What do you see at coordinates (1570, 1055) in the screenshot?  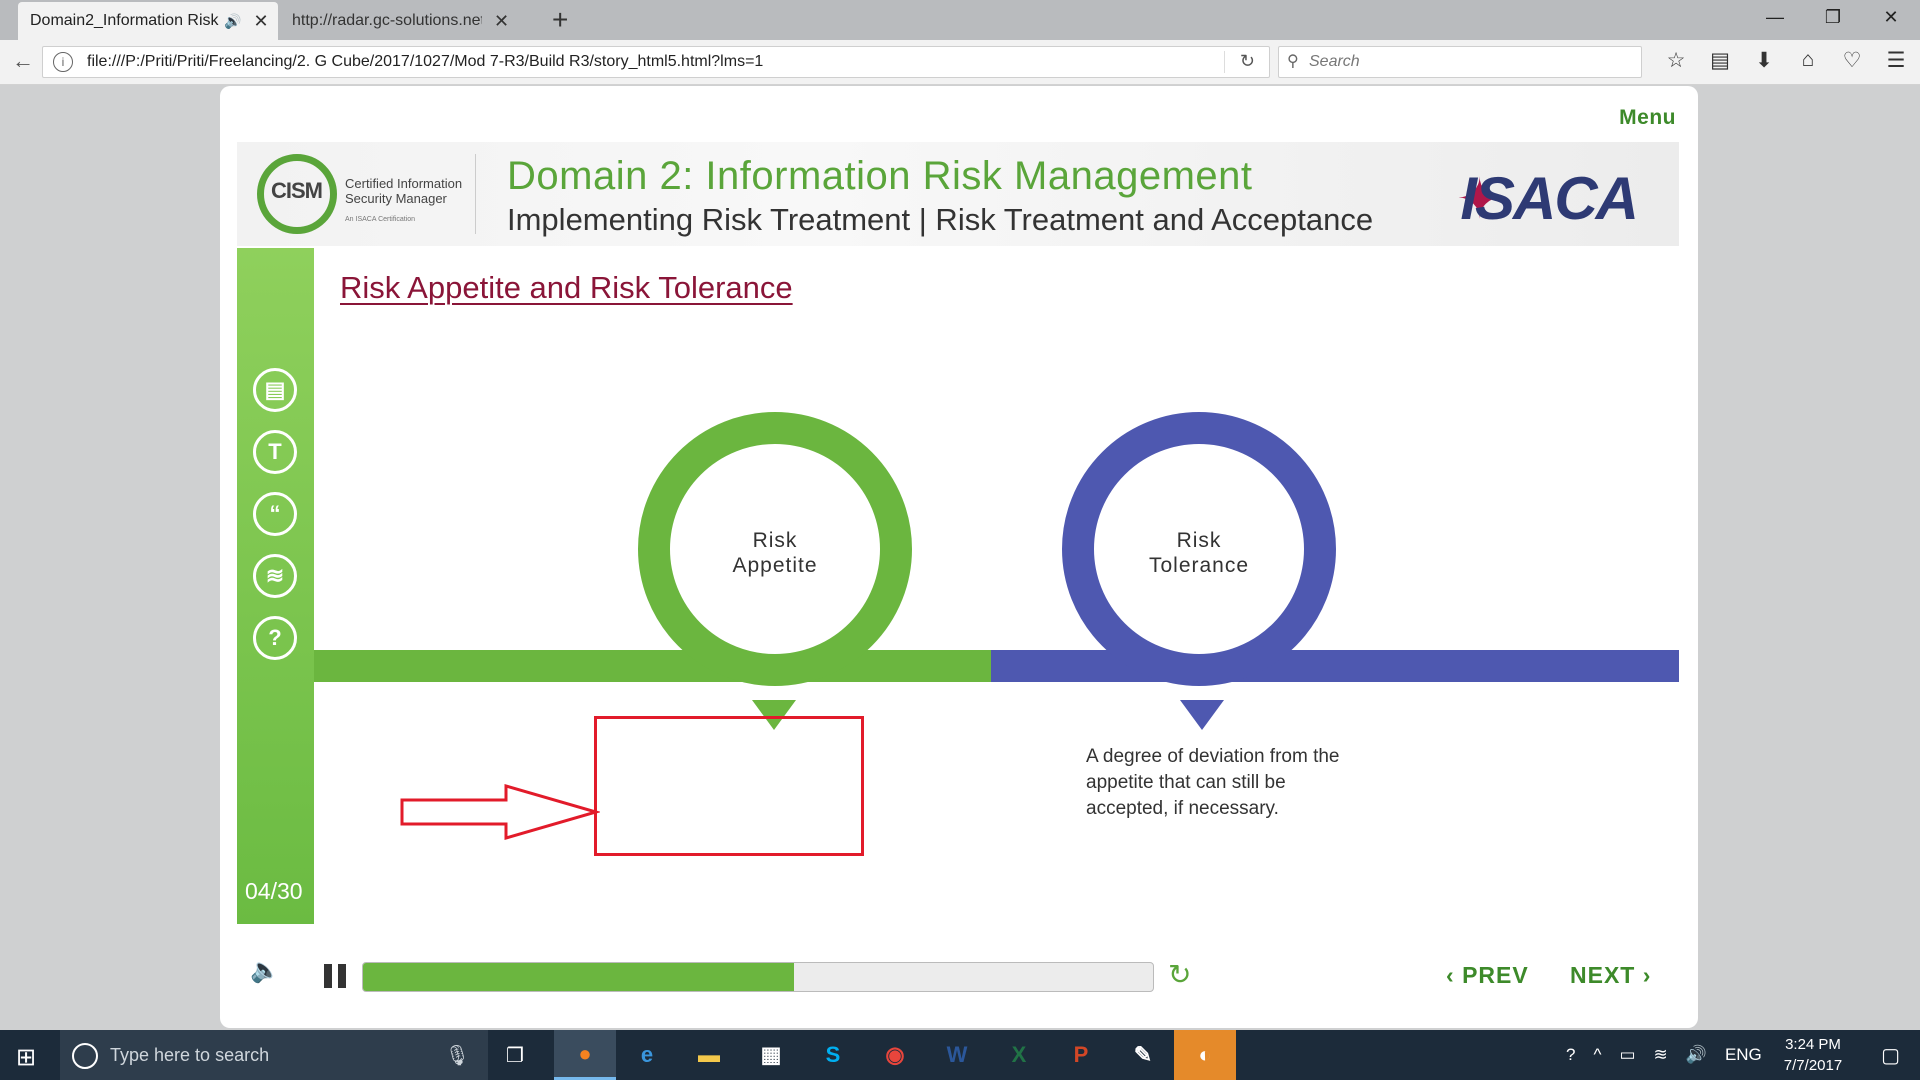 I see `help-tray-icon: ?` at bounding box center [1570, 1055].